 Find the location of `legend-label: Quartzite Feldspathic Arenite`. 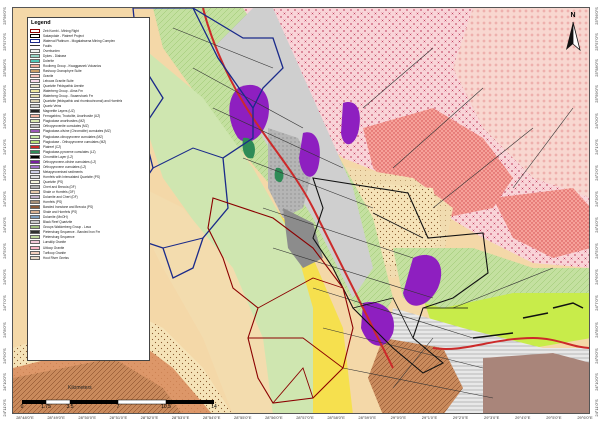

legend-label: Quartzite Feldspathic Arenite is located at coordinates (63, 86).